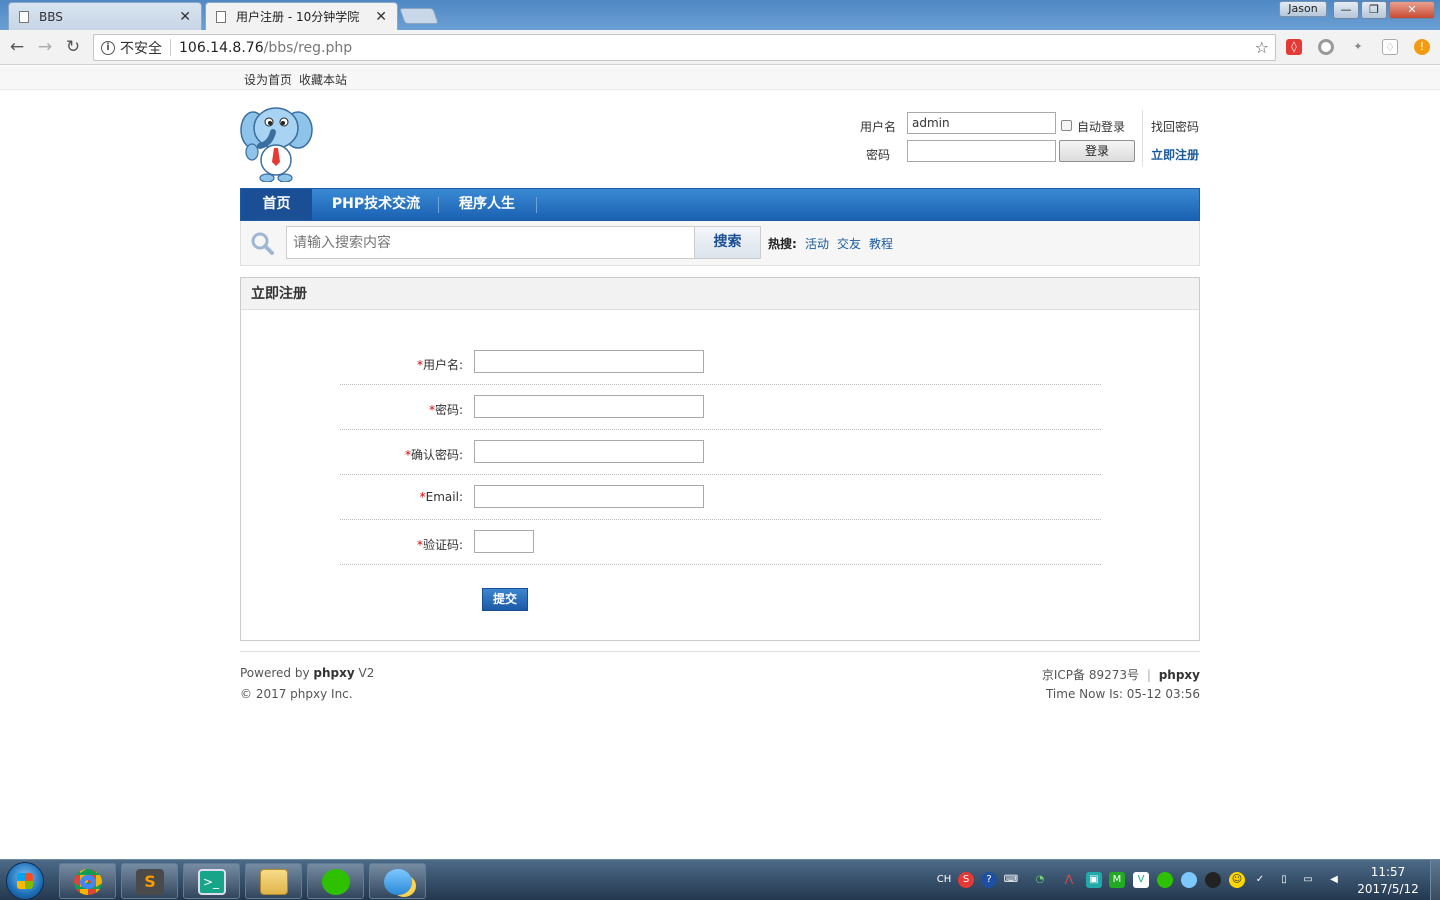 The image size is (1440, 900). What do you see at coordinates (401, 409) in the screenshot?
I see `password-field-label: *密码:` at bounding box center [401, 409].